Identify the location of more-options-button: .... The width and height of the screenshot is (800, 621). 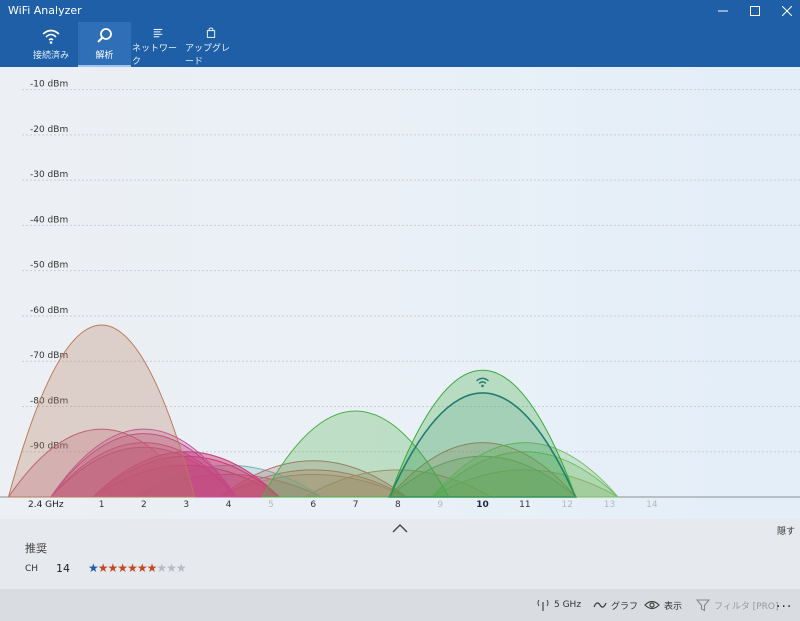
(784, 603).